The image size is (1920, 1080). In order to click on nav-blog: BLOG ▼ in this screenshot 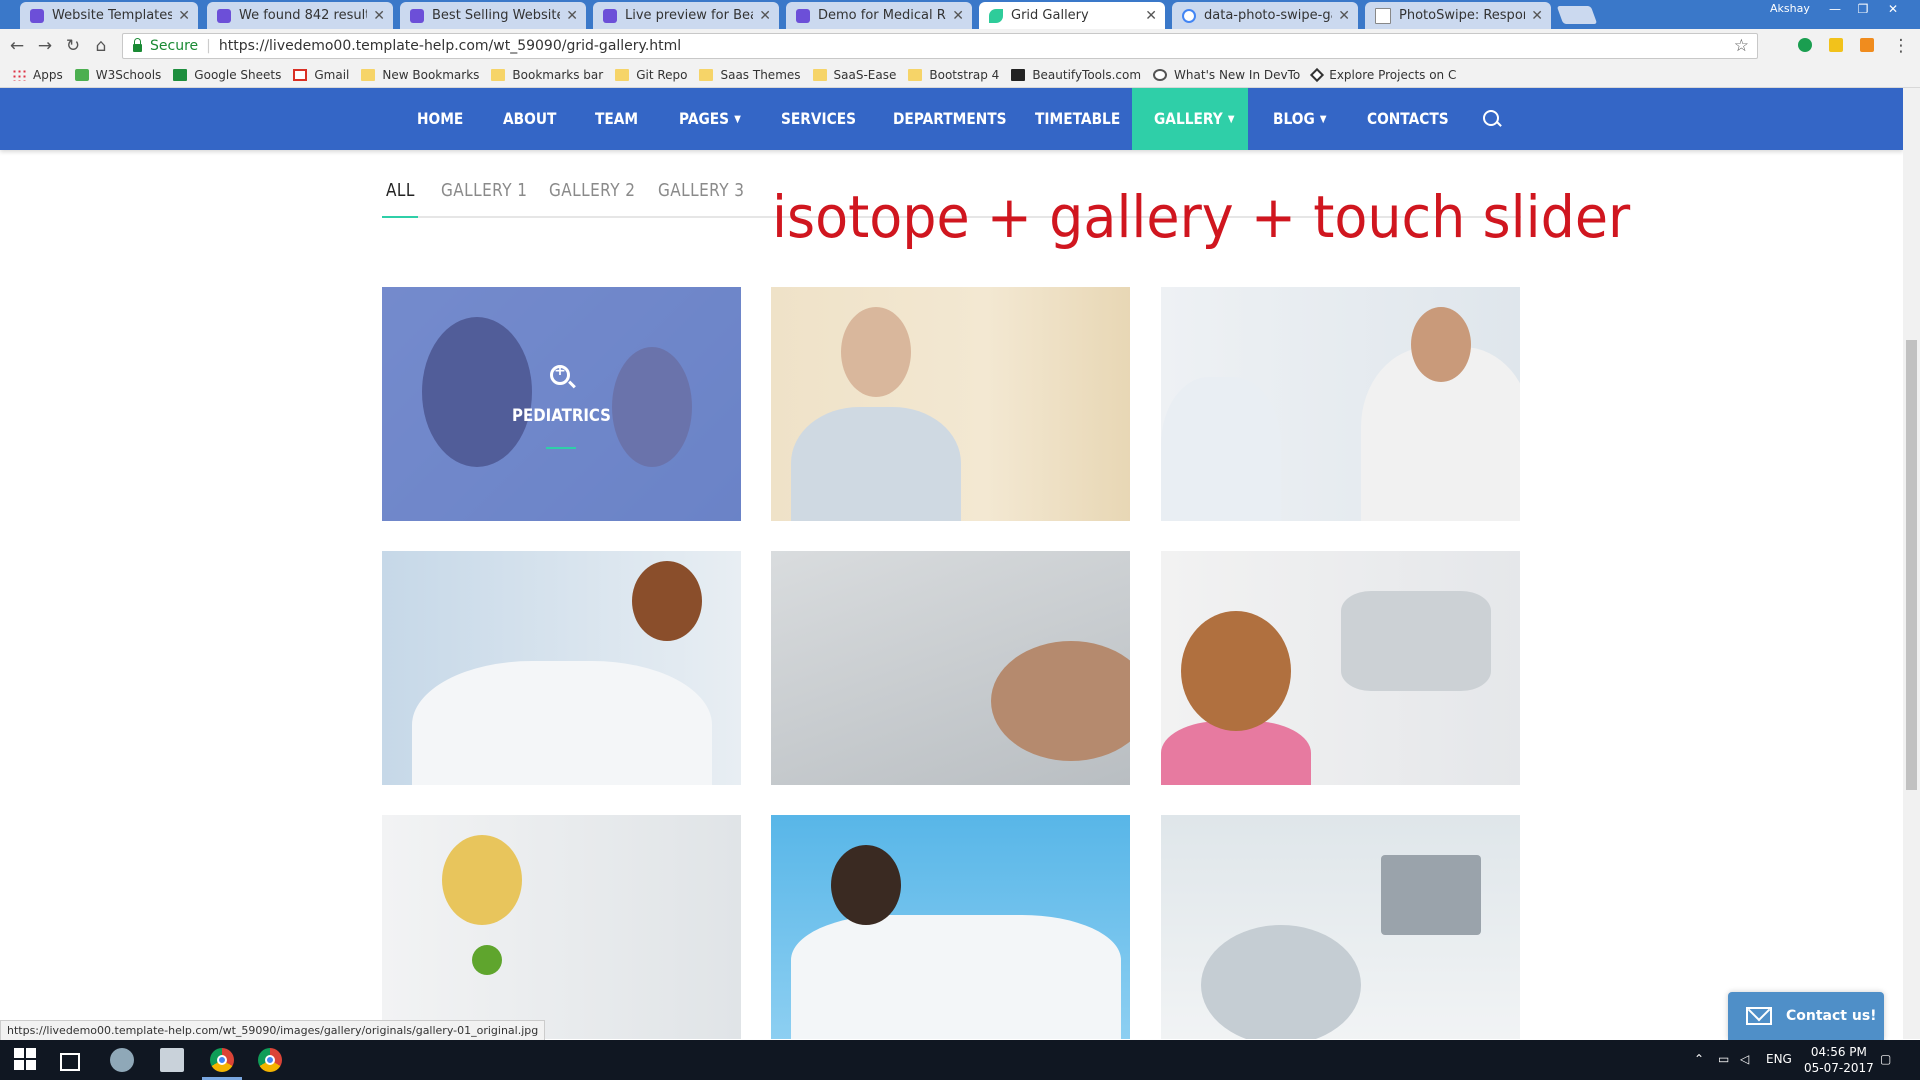, I will do `click(1300, 119)`.